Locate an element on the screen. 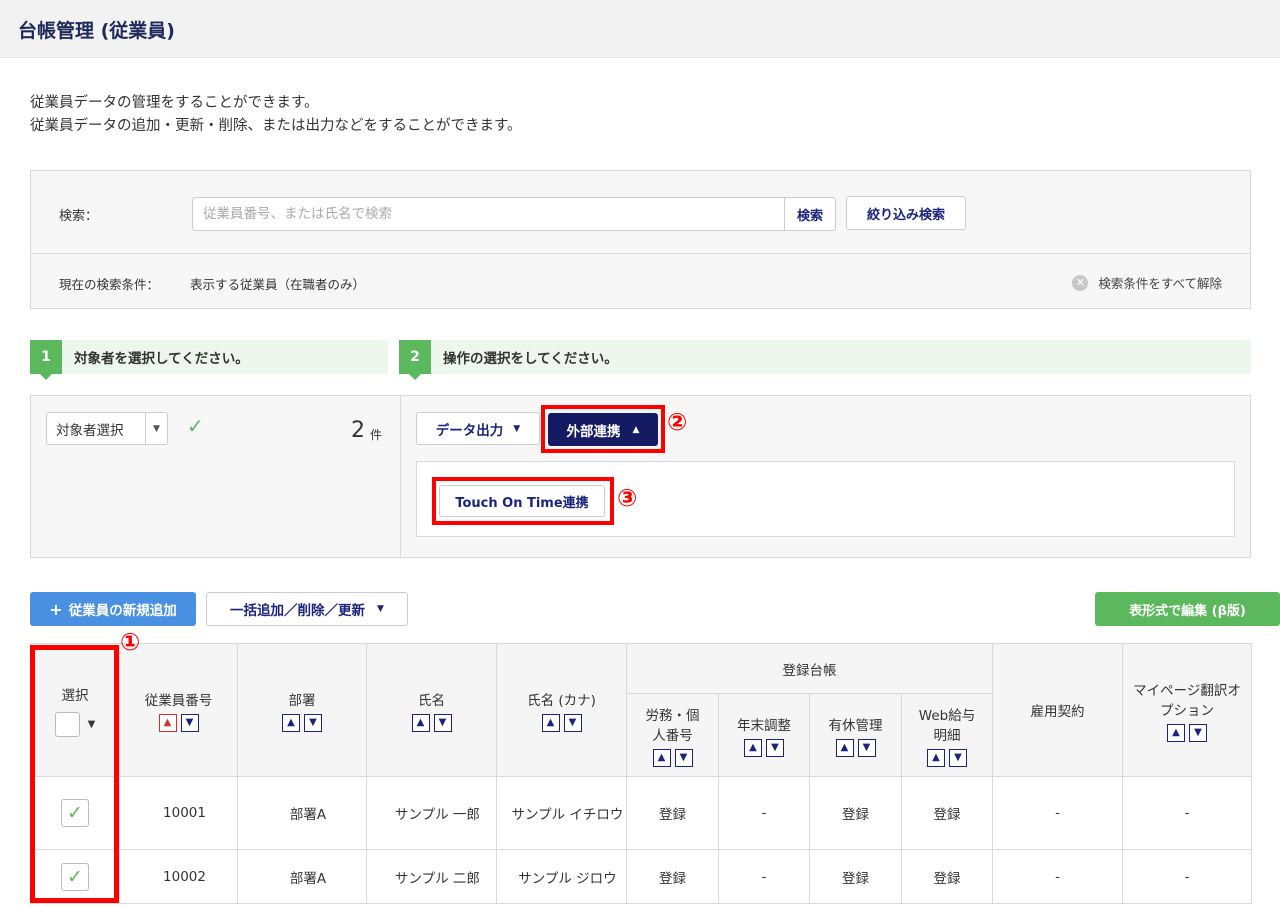 The image size is (1280, 907). selected-count-unit: 件 is located at coordinates (376, 435).